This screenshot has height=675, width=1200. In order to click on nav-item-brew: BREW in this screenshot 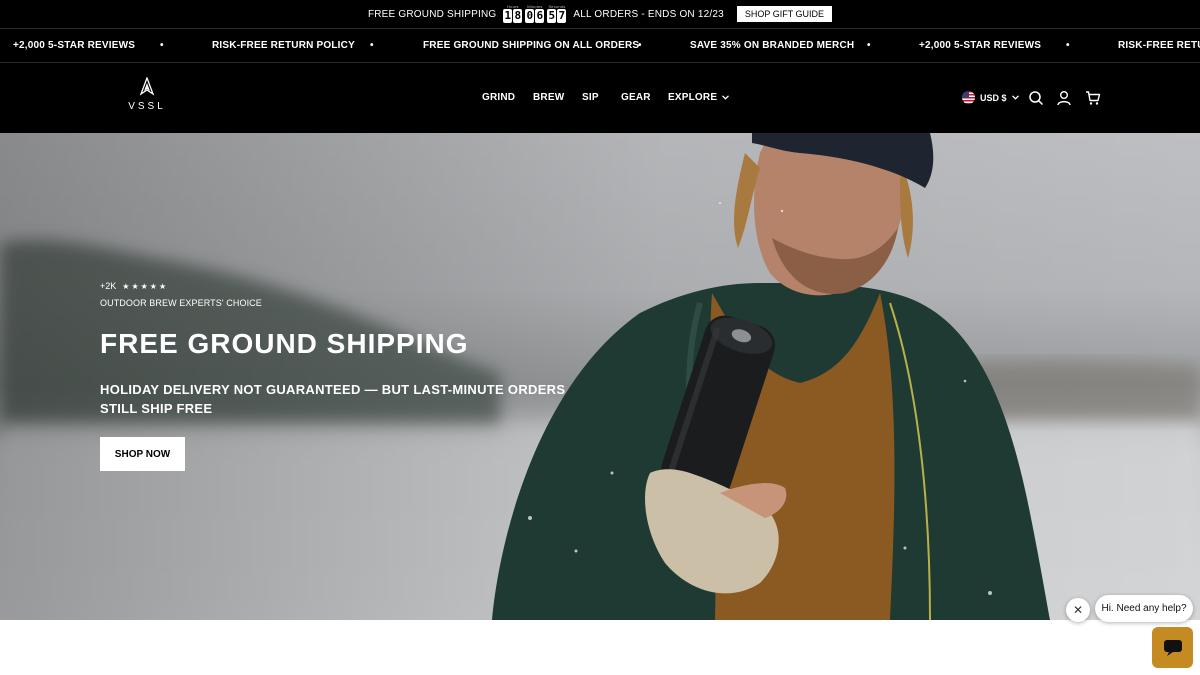, I will do `click(548, 97)`.